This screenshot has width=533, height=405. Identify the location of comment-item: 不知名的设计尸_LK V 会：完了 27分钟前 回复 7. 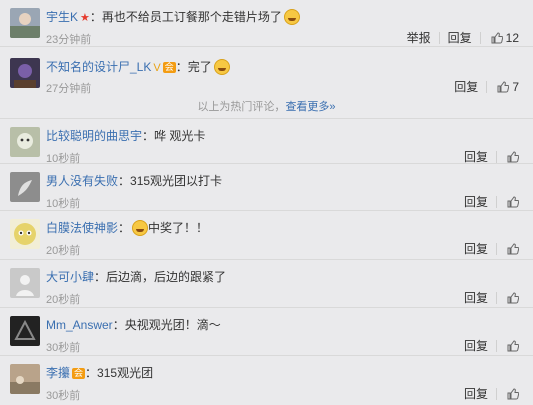
(266, 73).